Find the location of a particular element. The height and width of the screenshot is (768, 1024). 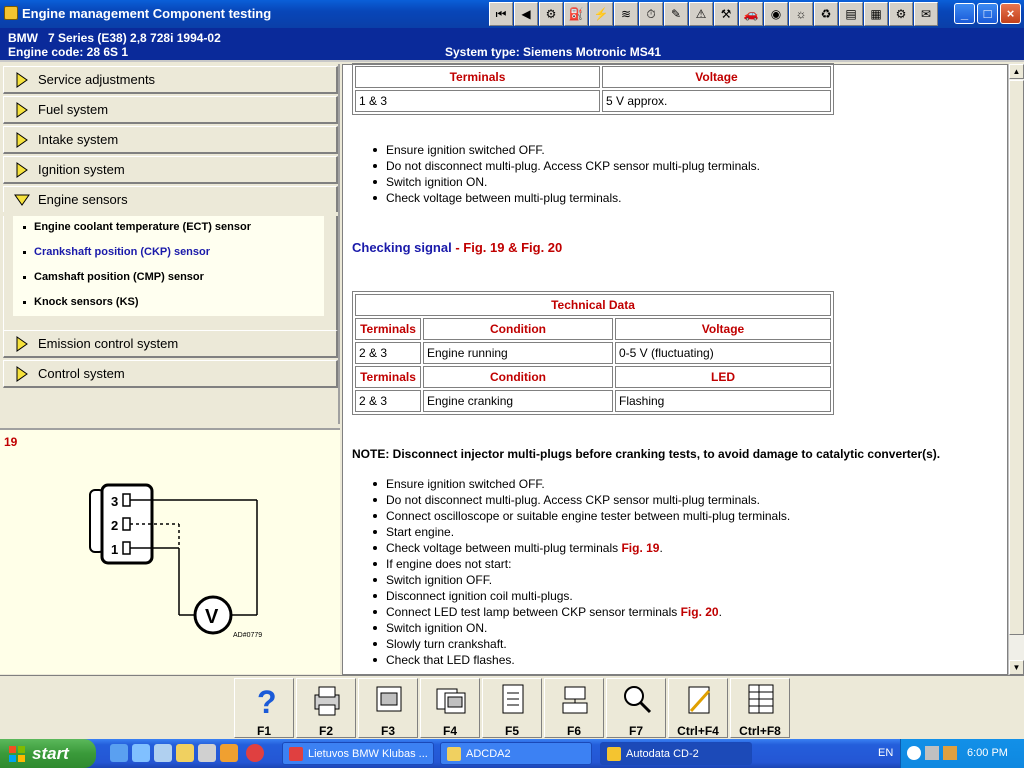

folder-icon is located at coordinates (185, 753).